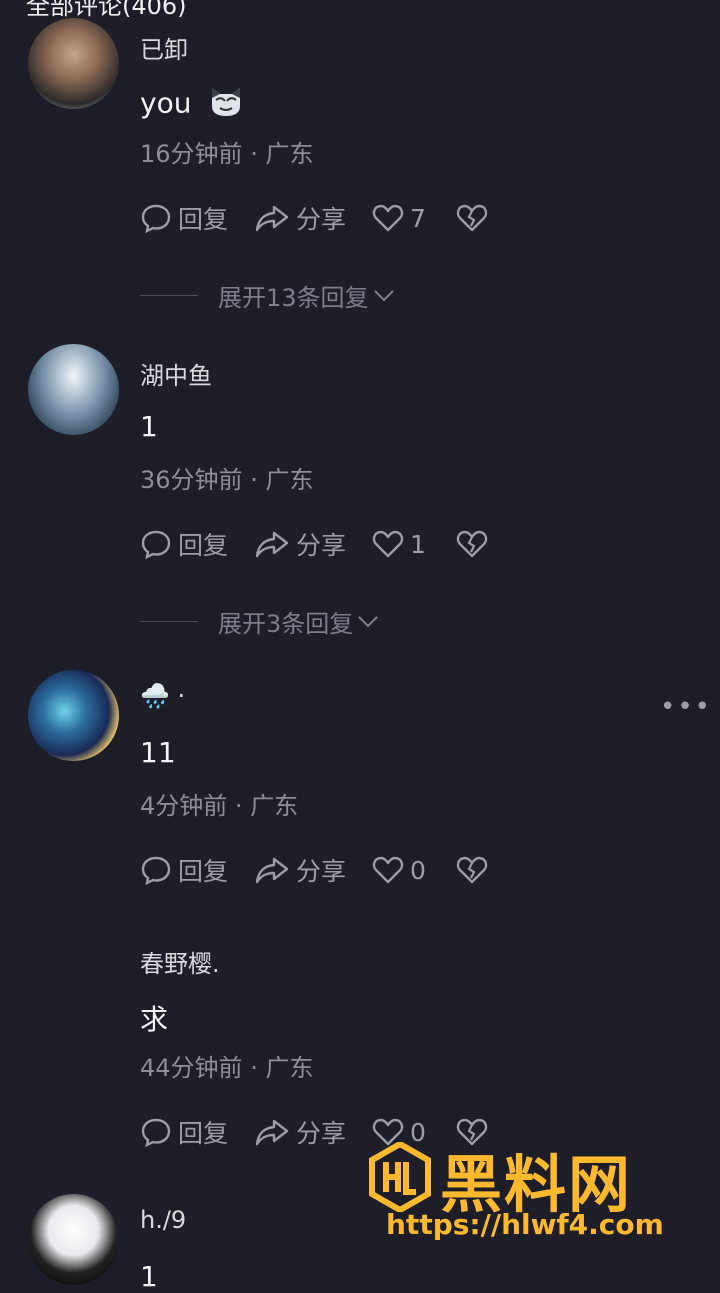  Describe the element at coordinates (158, 752) in the screenshot. I see `comment-text: 11` at that location.